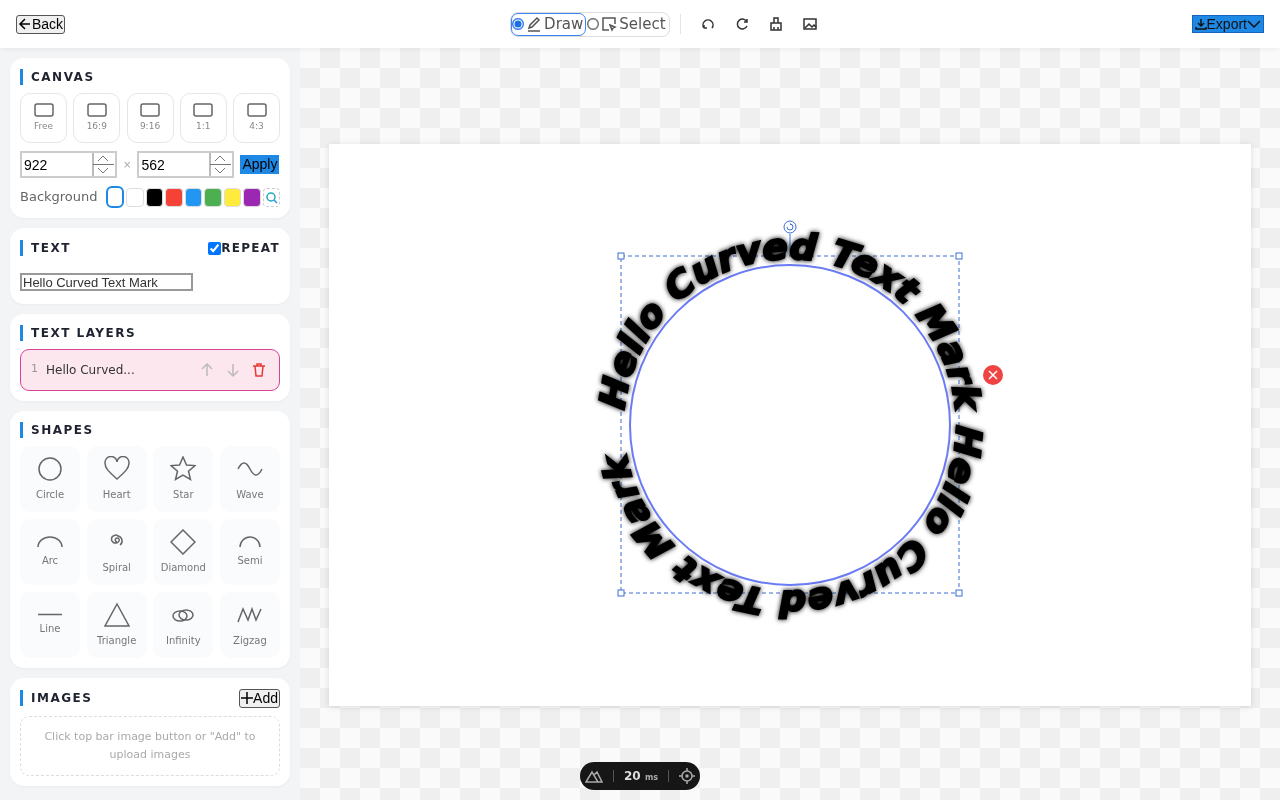 The height and width of the screenshot is (800, 1280). Describe the element at coordinates (34, 369) in the screenshot. I see `layer-number: 1` at that location.